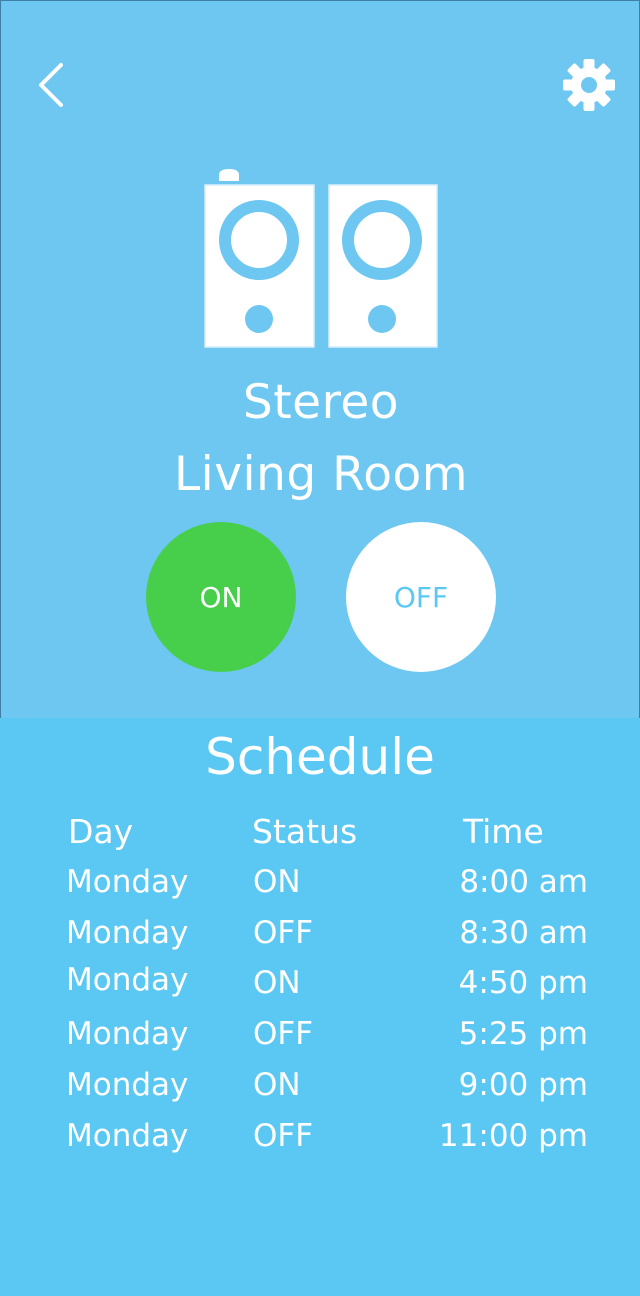  I want to click on schedule-time: 8:30 am, so click(523, 933).